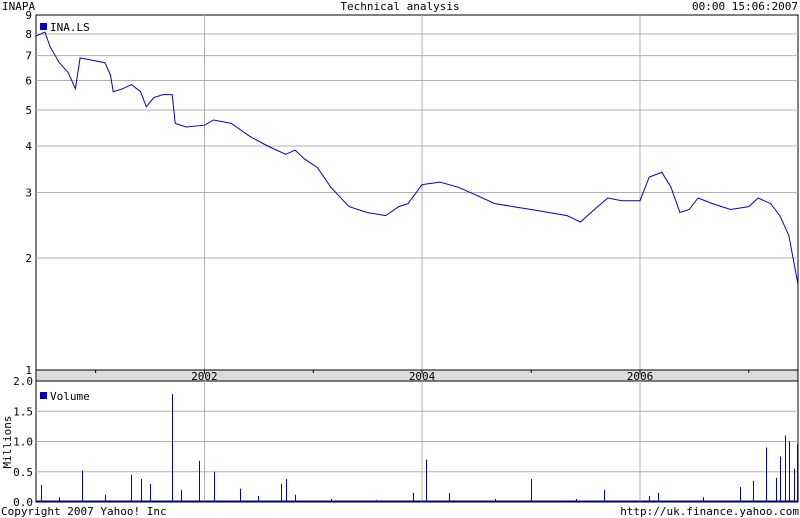  Describe the element at coordinates (70, 396) in the screenshot. I see `volume-legend-label: Volume` at that location.